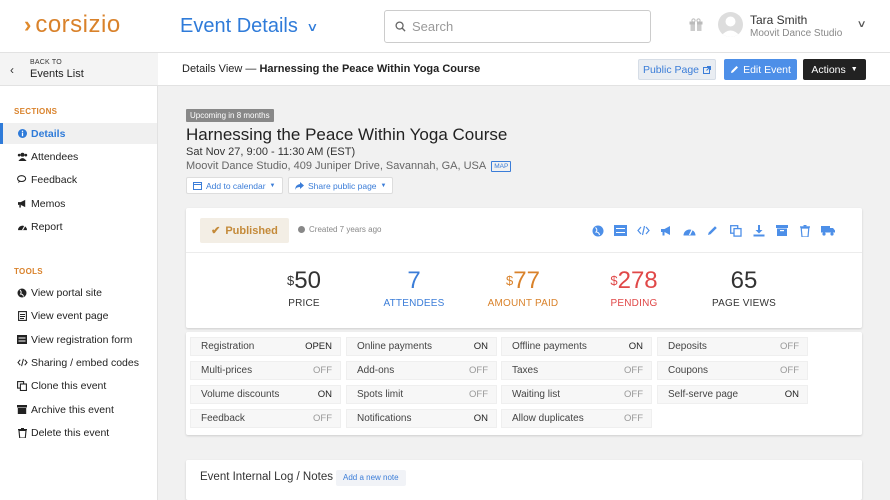 This screenshot has width=890, height=500. Describe the element at coordinates (22, 179) in the screenshot. I see `comments-icon` at that location.